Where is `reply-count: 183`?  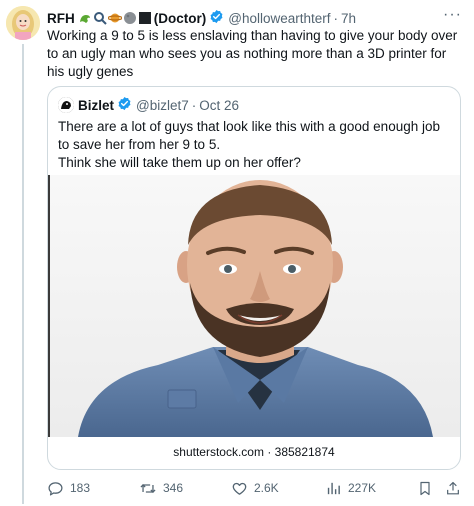
reply-count: 183 is located at coordinates (80, 488).